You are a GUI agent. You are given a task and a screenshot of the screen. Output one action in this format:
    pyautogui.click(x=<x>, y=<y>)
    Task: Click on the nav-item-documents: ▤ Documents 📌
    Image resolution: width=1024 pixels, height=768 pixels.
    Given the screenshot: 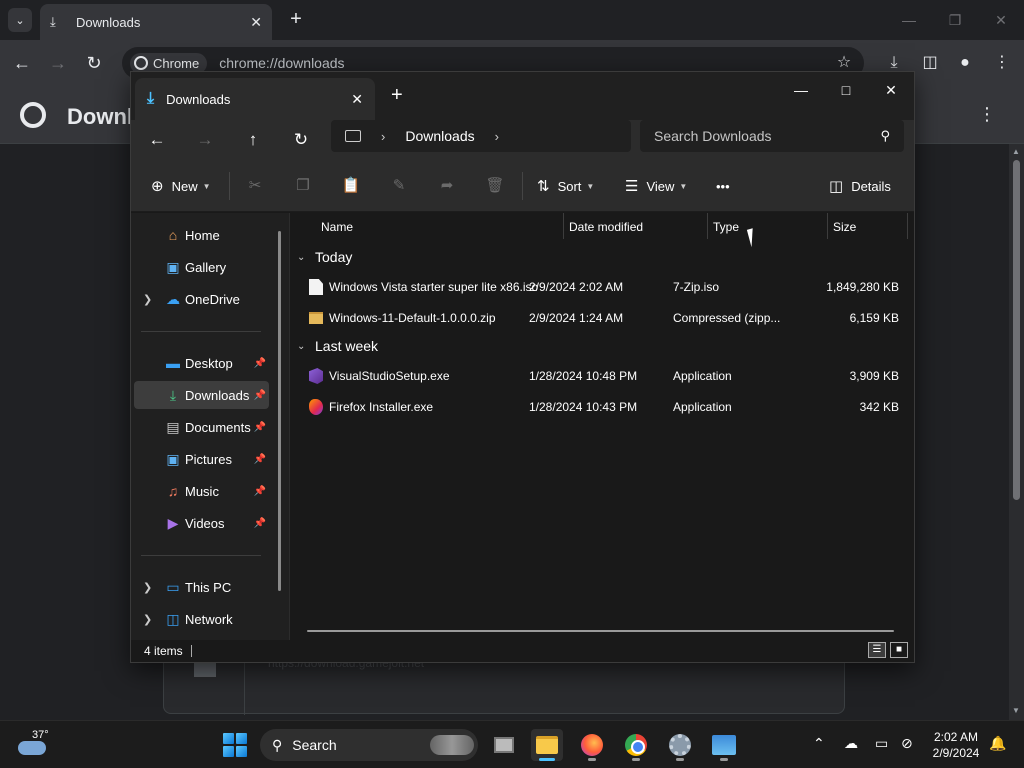 What is the action you would take?
    pyautogui.click(x=201, y=427)
    